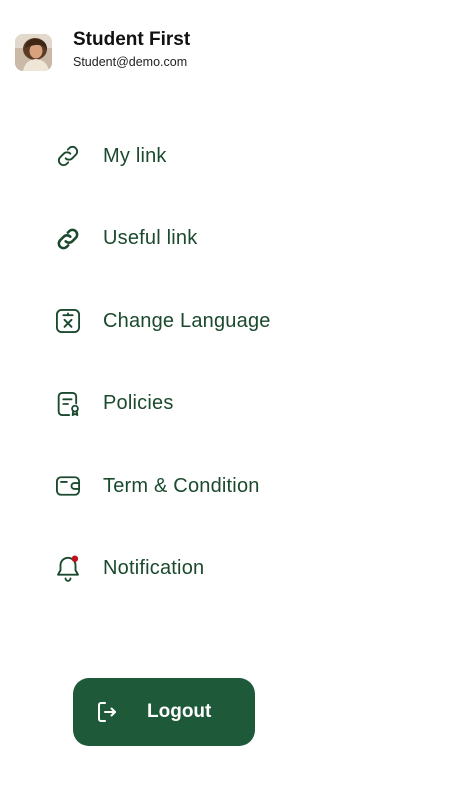 This screenshot has width=450, height=800. I want to click on logout-button: Logout, so click(164, 712).